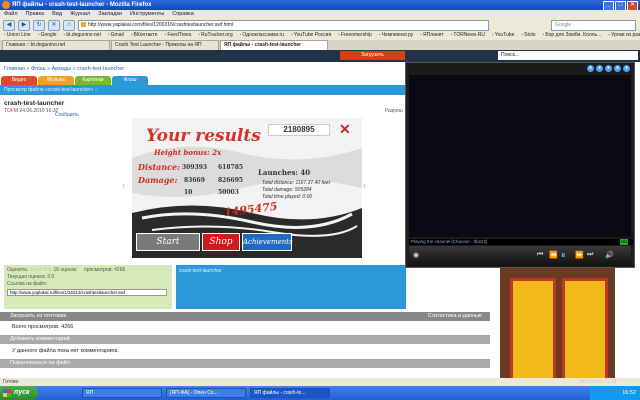 This screenshot has width=640, height=400. What do you see at coordinates (123, 185) in the screenshot?
I see `scroll-left-icon: ‹` at bounding box center [123, 185].